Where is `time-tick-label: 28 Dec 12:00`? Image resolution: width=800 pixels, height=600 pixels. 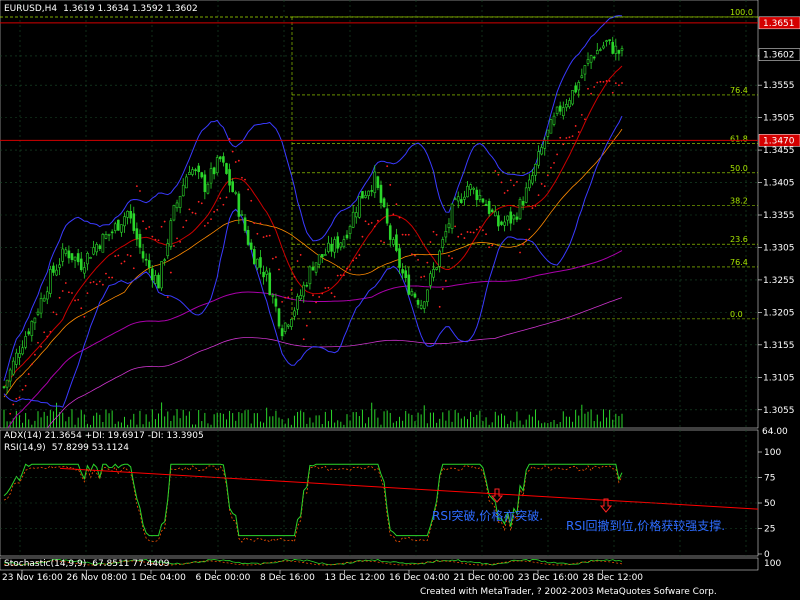
time-tick-label: 28 Dec 12:00 is located at coordinates (613, 578).